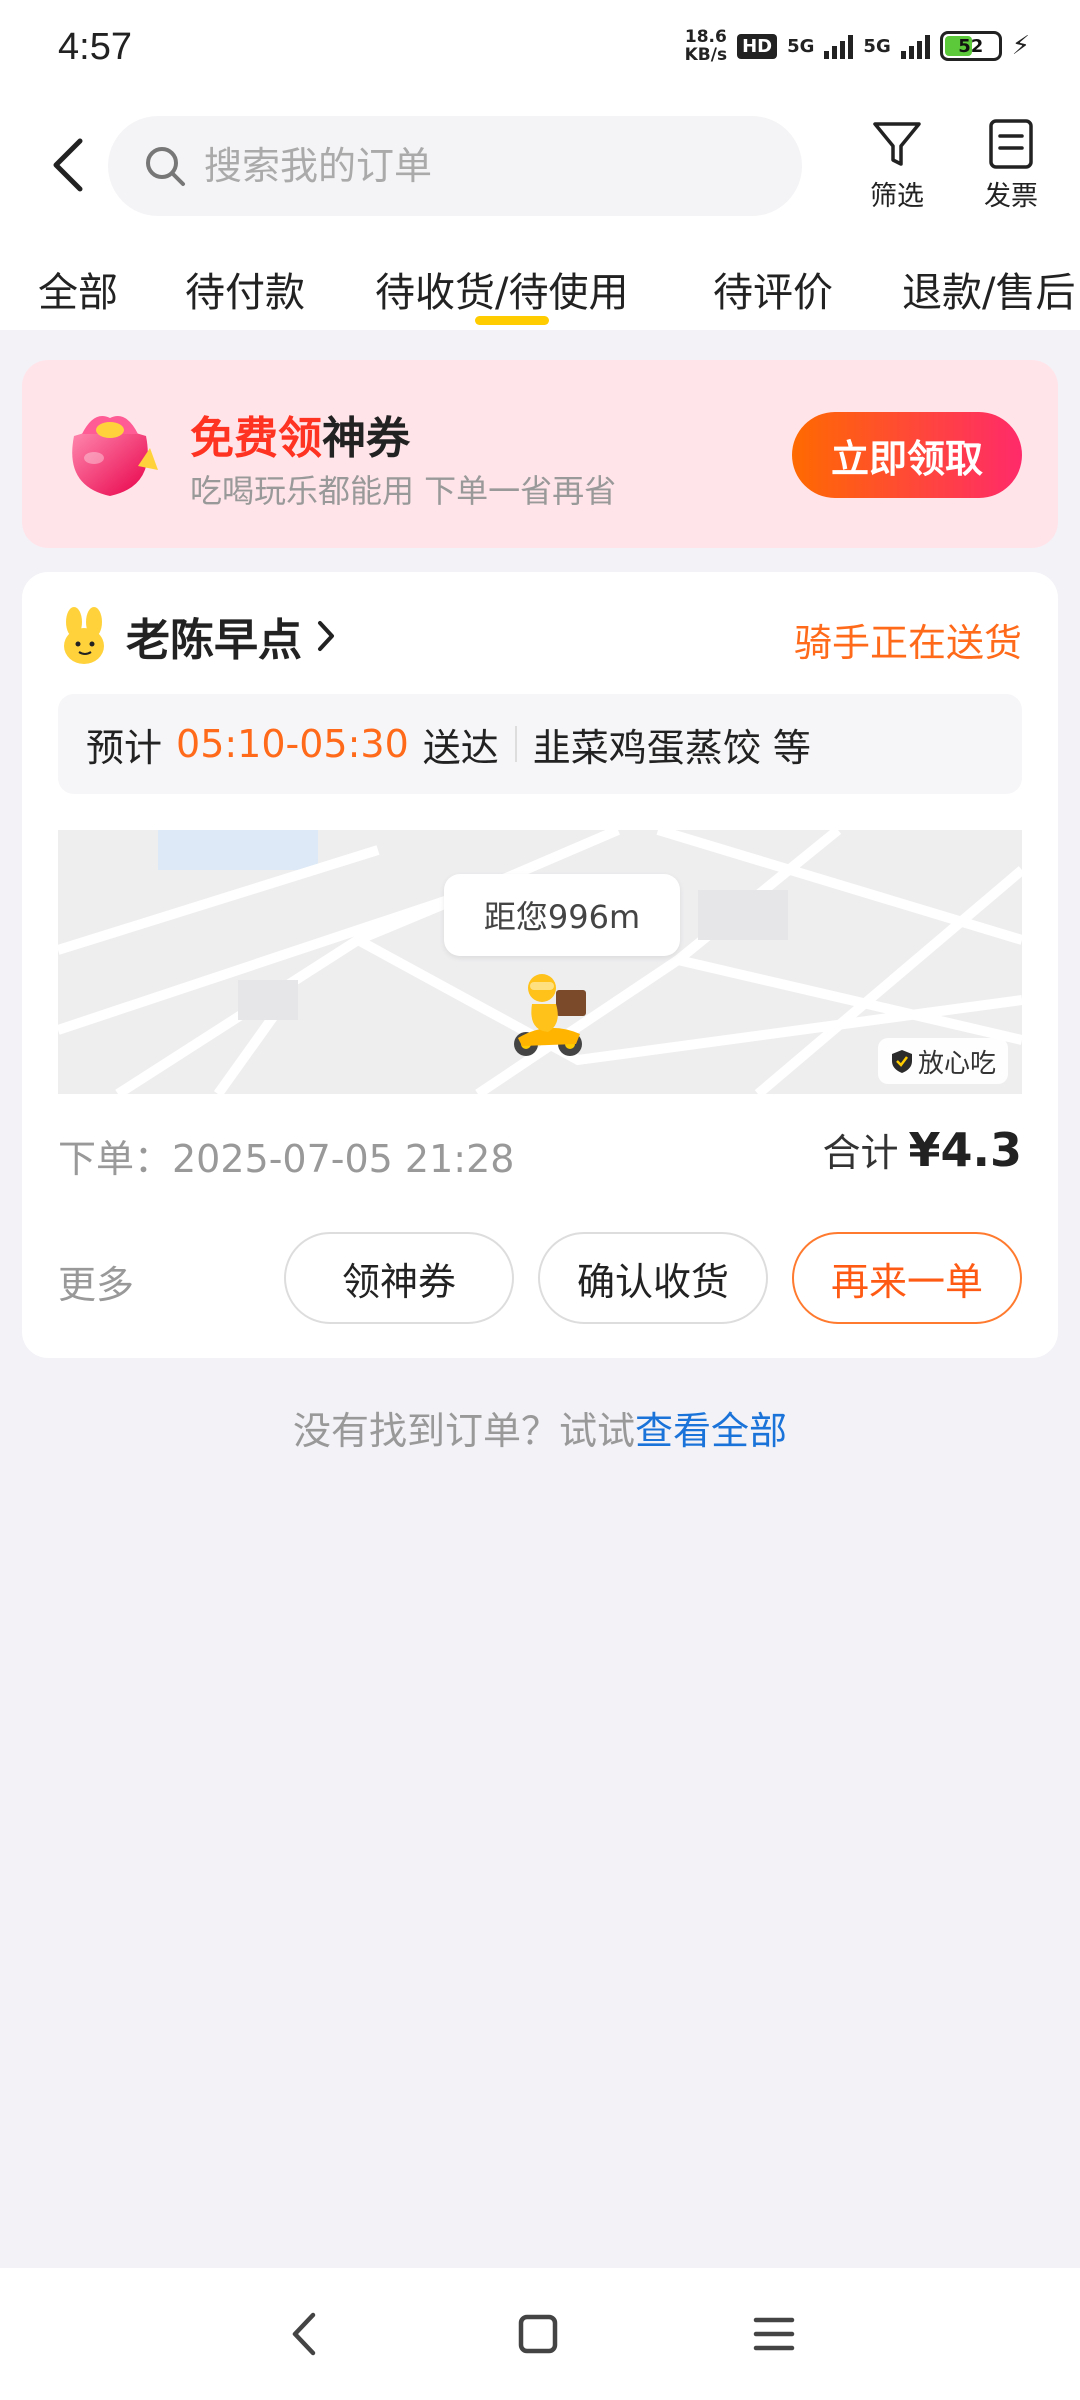 The image size is (1080, 2400). What do you see at coordinates (463, 1431) in the screenshot?
I see `not-found-text: 没有找到订单？试试` at bounding box center [463, 1431].